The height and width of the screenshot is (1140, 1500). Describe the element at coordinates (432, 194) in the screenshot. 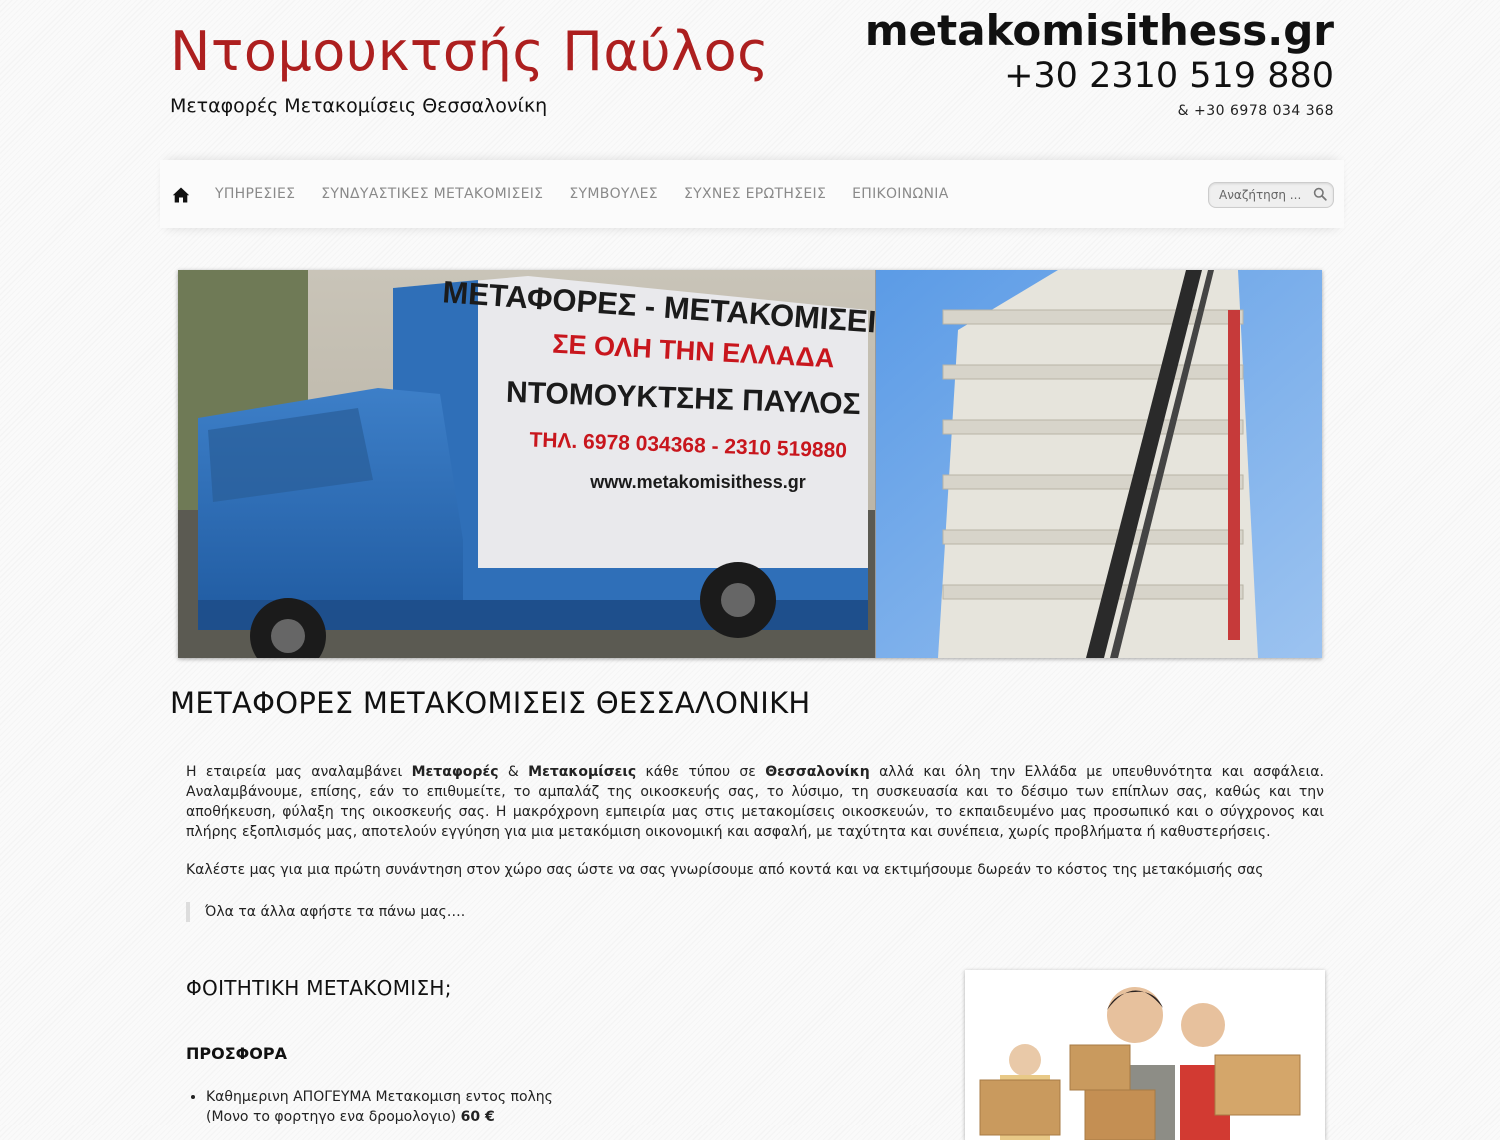

I see `nav-item-combined-moves: ΣΥΝΔΥΑΣΤΙΚΕΣ ΜΕΤΑΚΟΜΙΣΕΙΣ` at that location.